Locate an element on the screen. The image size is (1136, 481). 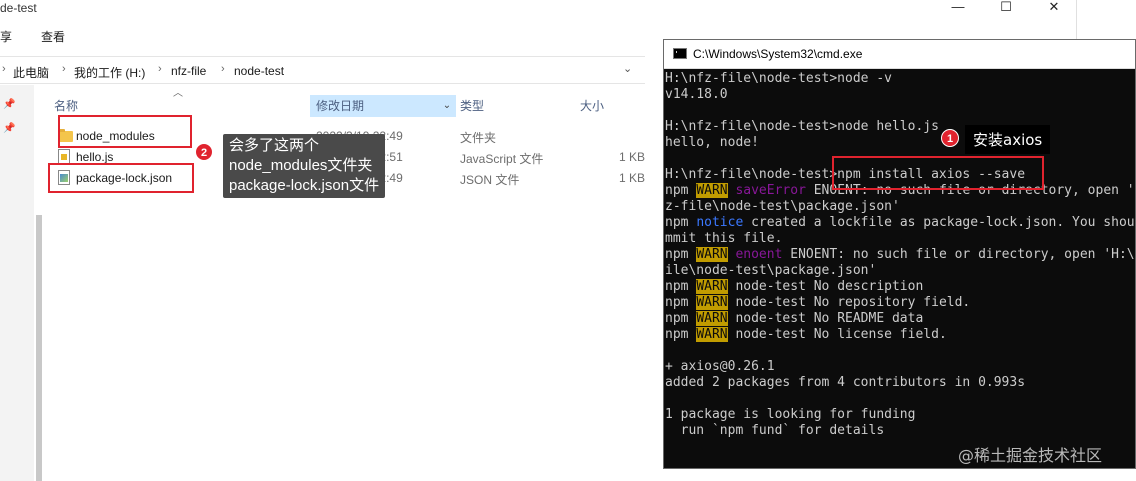
cmd-title: C:\Windows\System32\cmd.exe is located at coordinates (778, 54).